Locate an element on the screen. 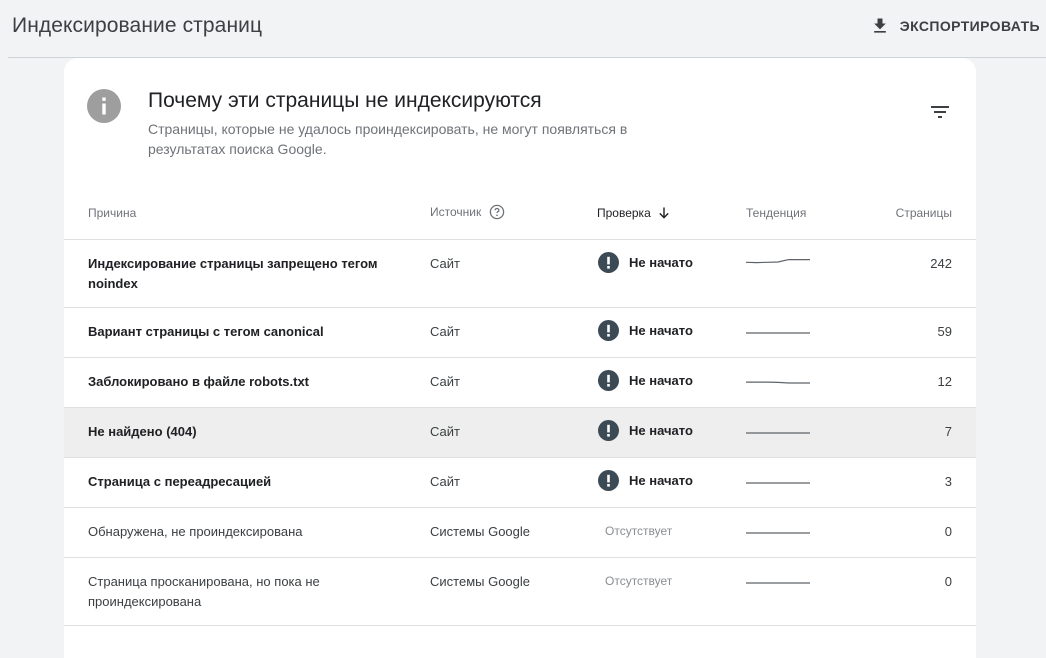 This screenshot has width=1046, height=658. column-header-label: Проверка is located at coordinates (624, 213).